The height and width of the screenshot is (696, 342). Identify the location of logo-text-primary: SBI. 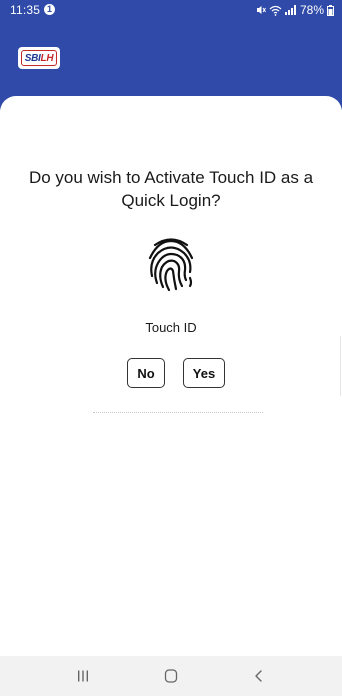
(32, 58).